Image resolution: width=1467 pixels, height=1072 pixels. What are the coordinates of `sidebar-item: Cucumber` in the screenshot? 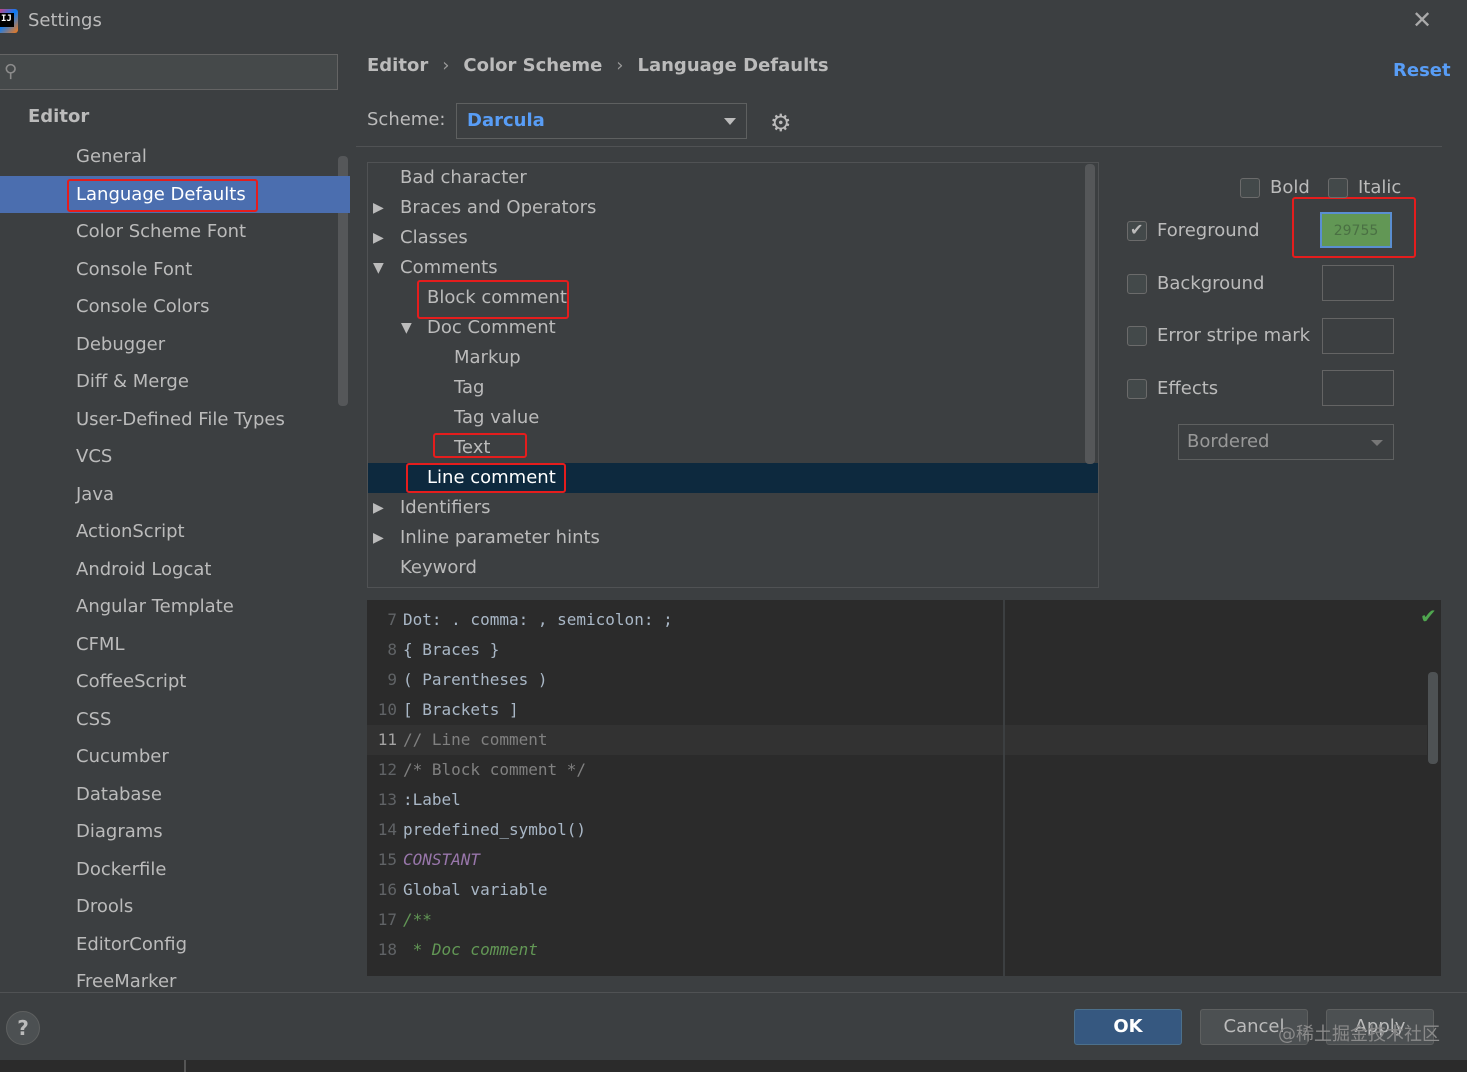 It's located at (175, 756).